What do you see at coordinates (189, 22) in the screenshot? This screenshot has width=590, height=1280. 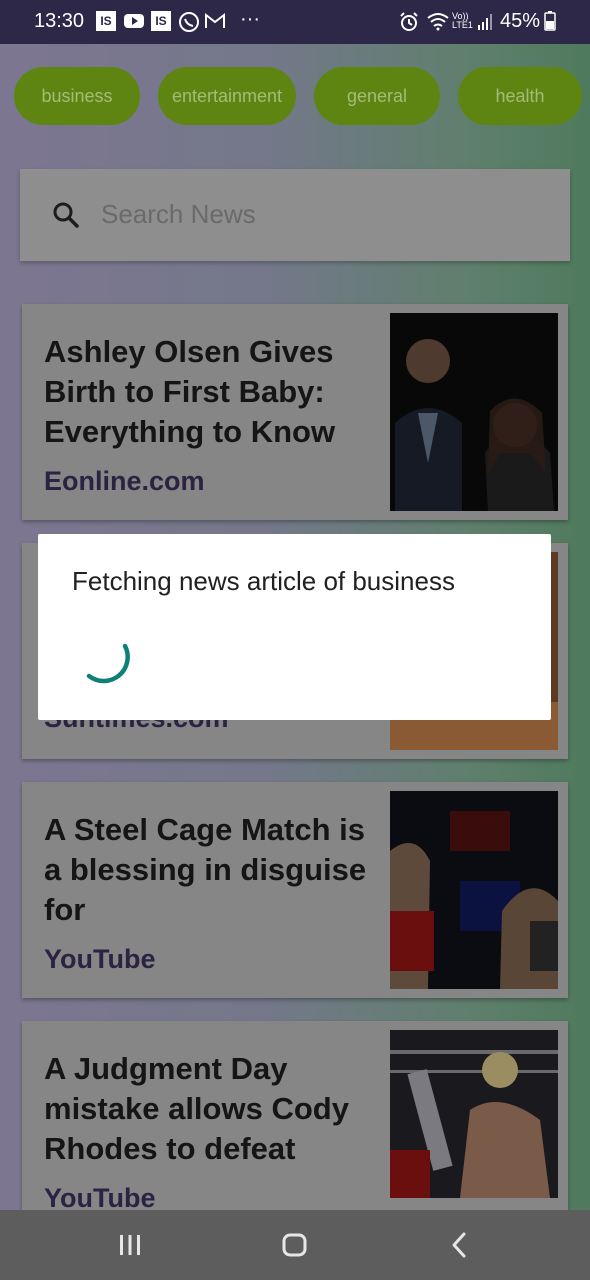 I see `whatsapp-icon` at bounding box center [189, 22].